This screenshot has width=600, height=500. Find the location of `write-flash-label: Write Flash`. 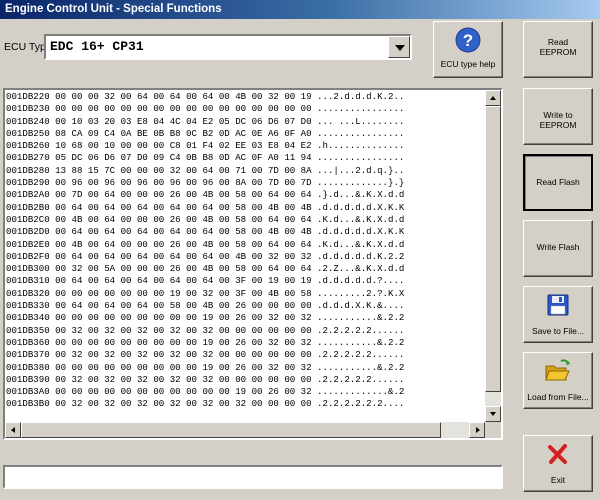

write-flash-label: Write Flash is located at coordinates (558, 247).